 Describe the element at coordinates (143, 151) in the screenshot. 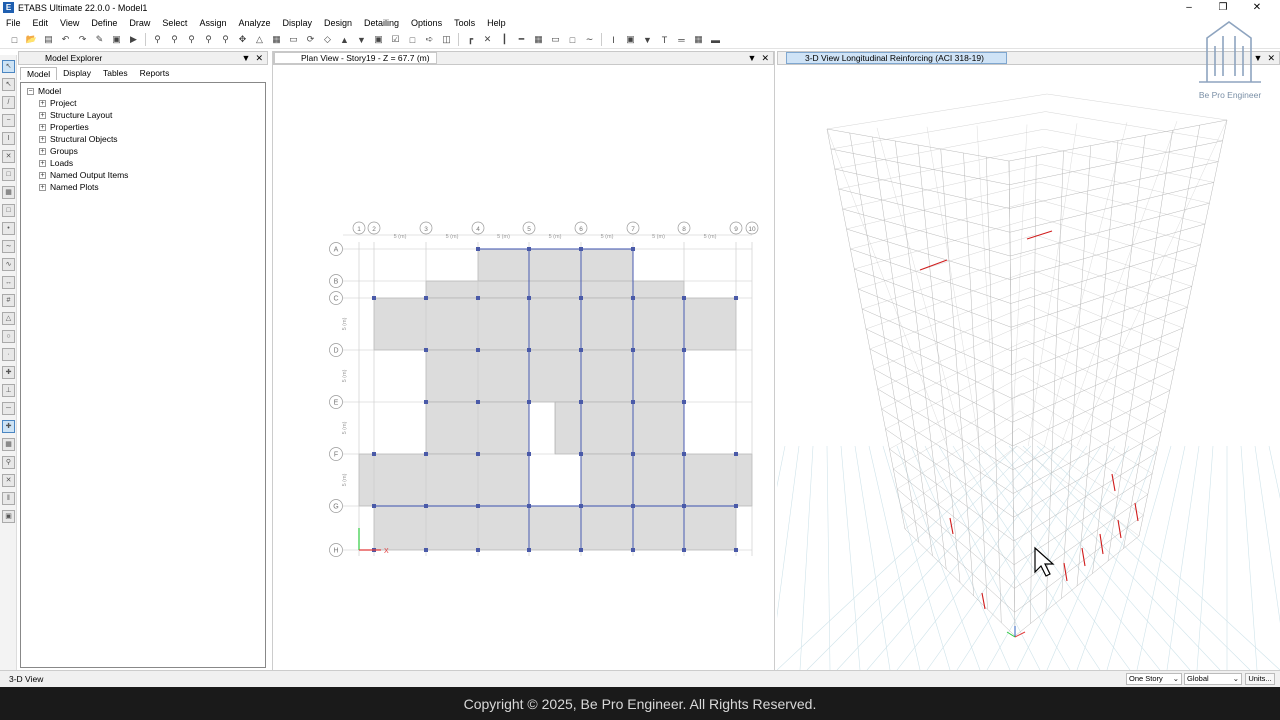

I see `tree-item-groups: + Groups` at that location.